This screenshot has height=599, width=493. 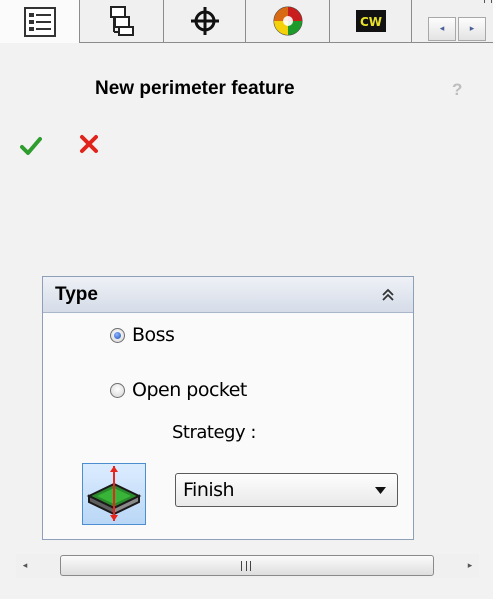 I want to click on strategy-label: Strategy :, so click(x=214, y=432).